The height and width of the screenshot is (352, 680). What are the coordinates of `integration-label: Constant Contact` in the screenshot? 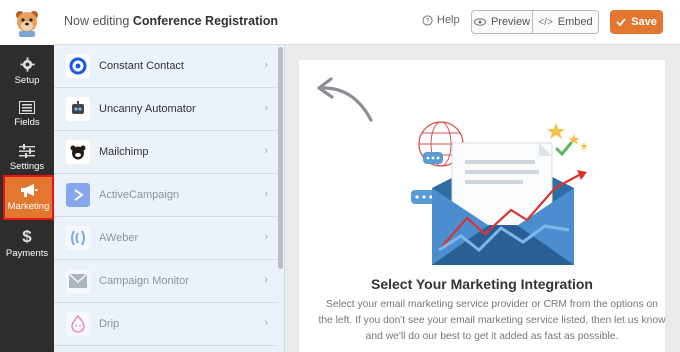 It's located at (141, 66).